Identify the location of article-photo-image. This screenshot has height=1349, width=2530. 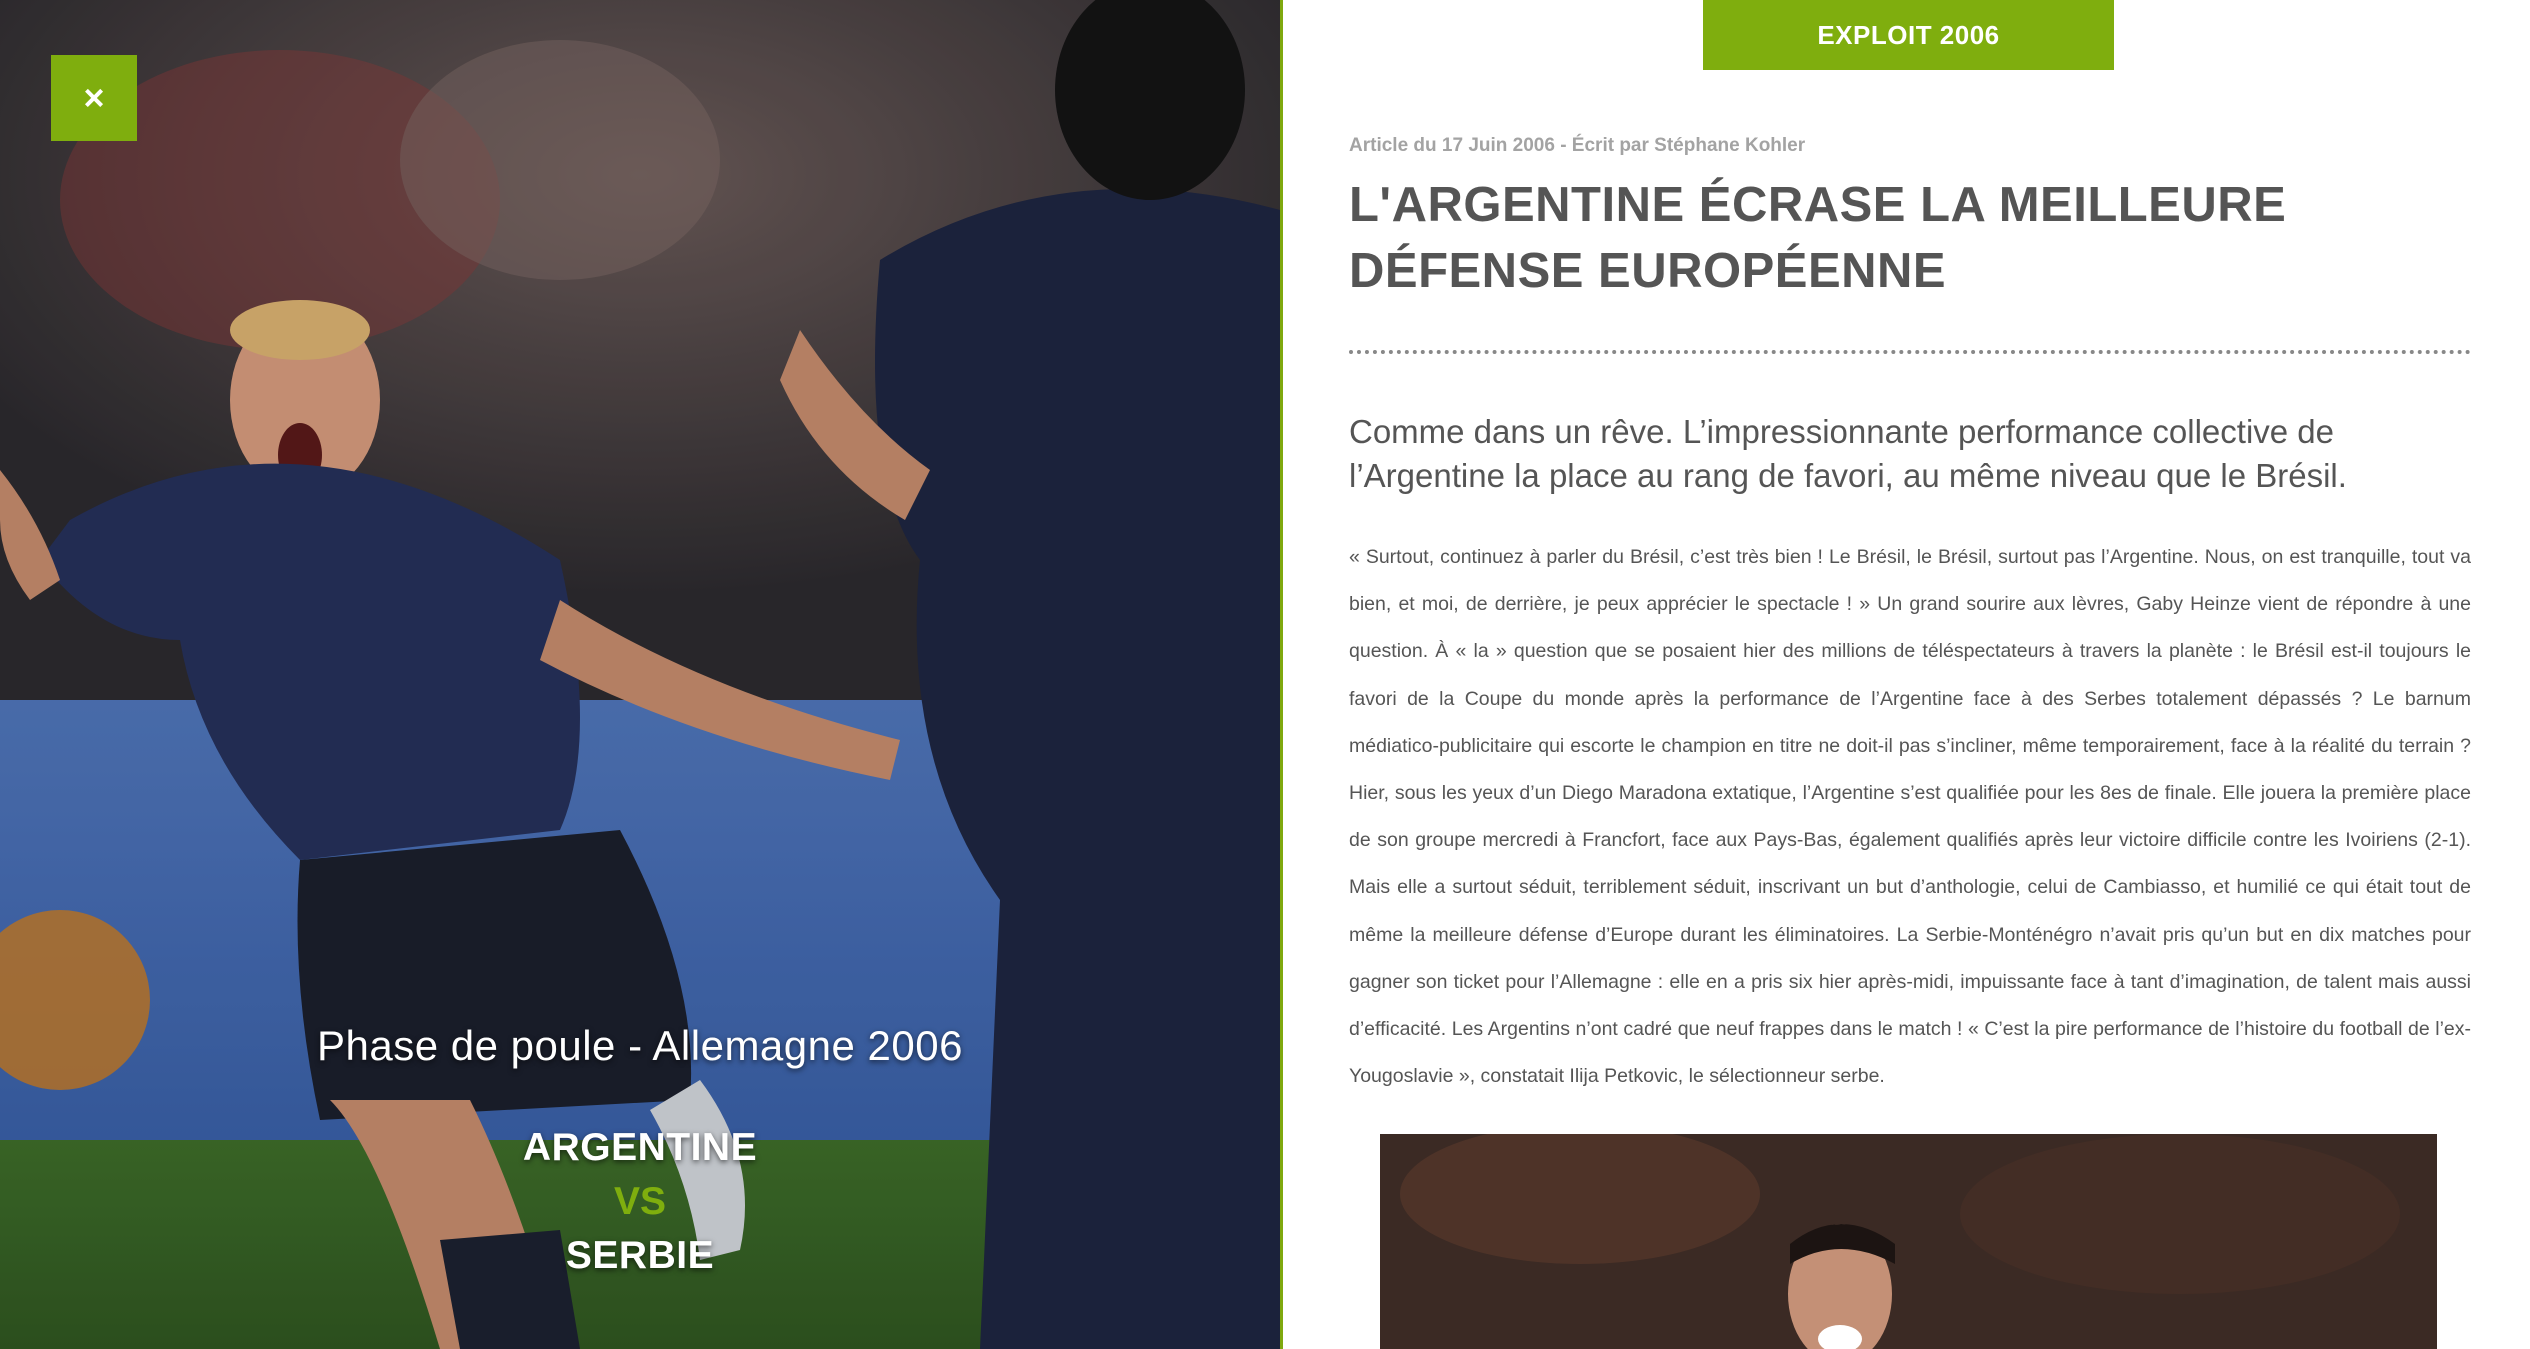
(1908, 1241).